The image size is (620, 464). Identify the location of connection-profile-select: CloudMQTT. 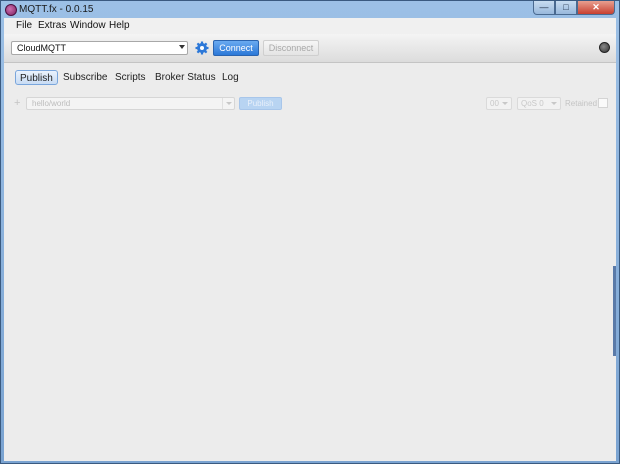
(99, 48).